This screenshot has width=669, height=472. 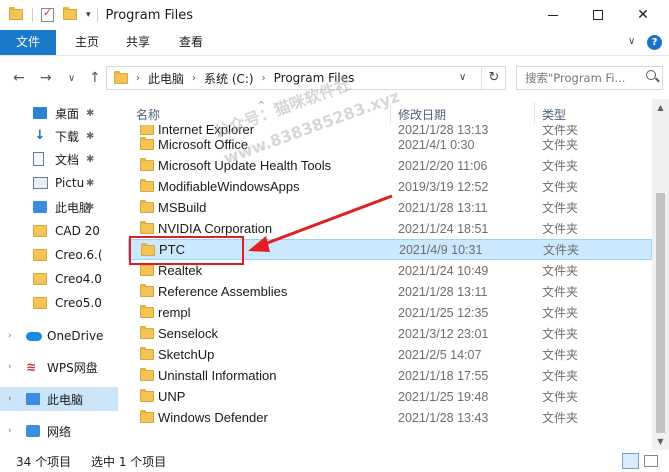 What do you see at coordinates (660, 107) in the screenshot?
I see `scroll-up-icon: ▲` at bounding box center [660, 107].